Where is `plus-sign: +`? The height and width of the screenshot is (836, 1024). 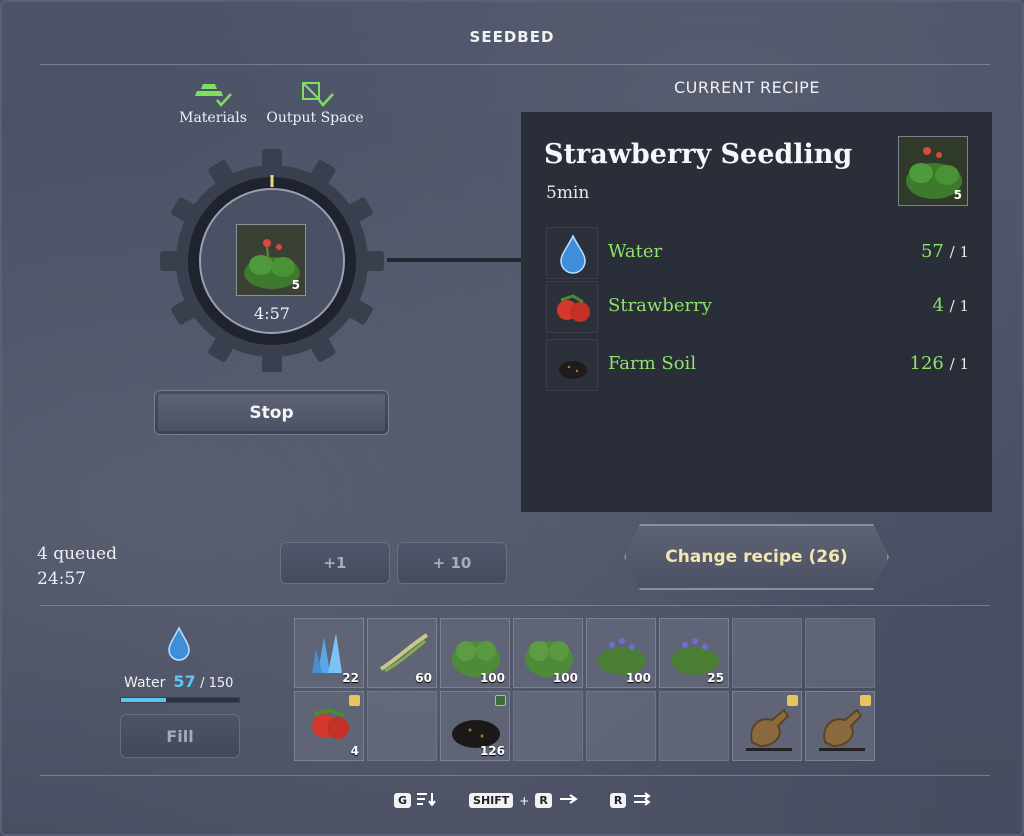 plus-sign: + is located at coordinates (524, 800).